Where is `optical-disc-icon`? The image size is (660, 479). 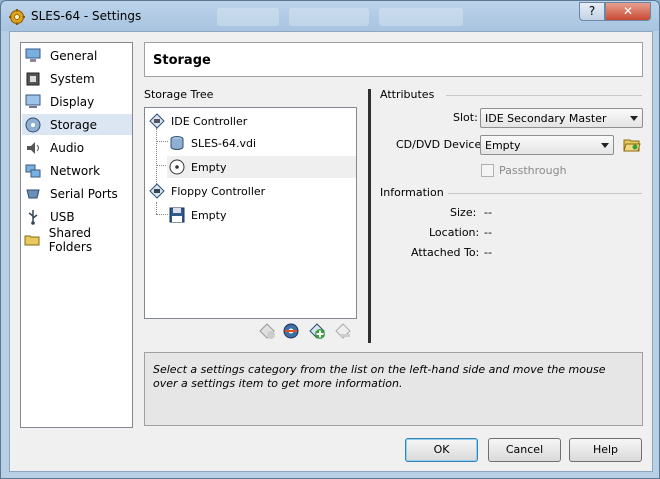
optical-disc-icon is located at coordinates (177, 167).